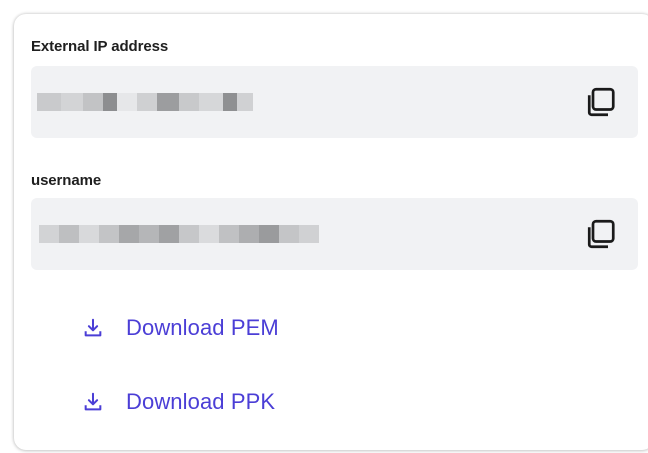 This screenshot has height=453, width=648. What do you see at coordinates (145, 102) in the screenshot?
I see `external-ip-value-redacted` at bounding box center [145, 102].